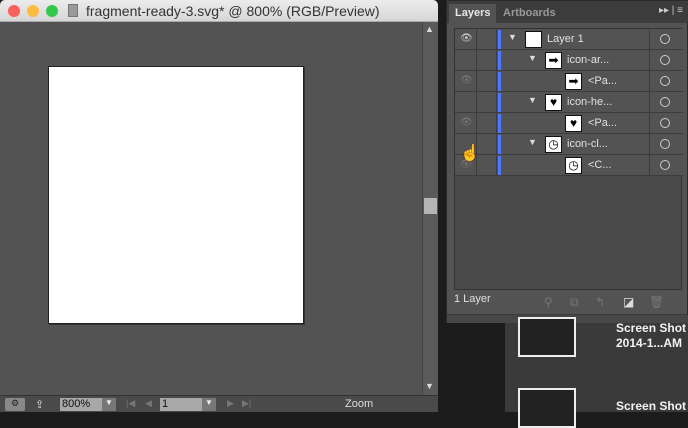  Describe the element at coordinates (359, 404) in the screenshot. I see `status-label: Zoom` at that location.